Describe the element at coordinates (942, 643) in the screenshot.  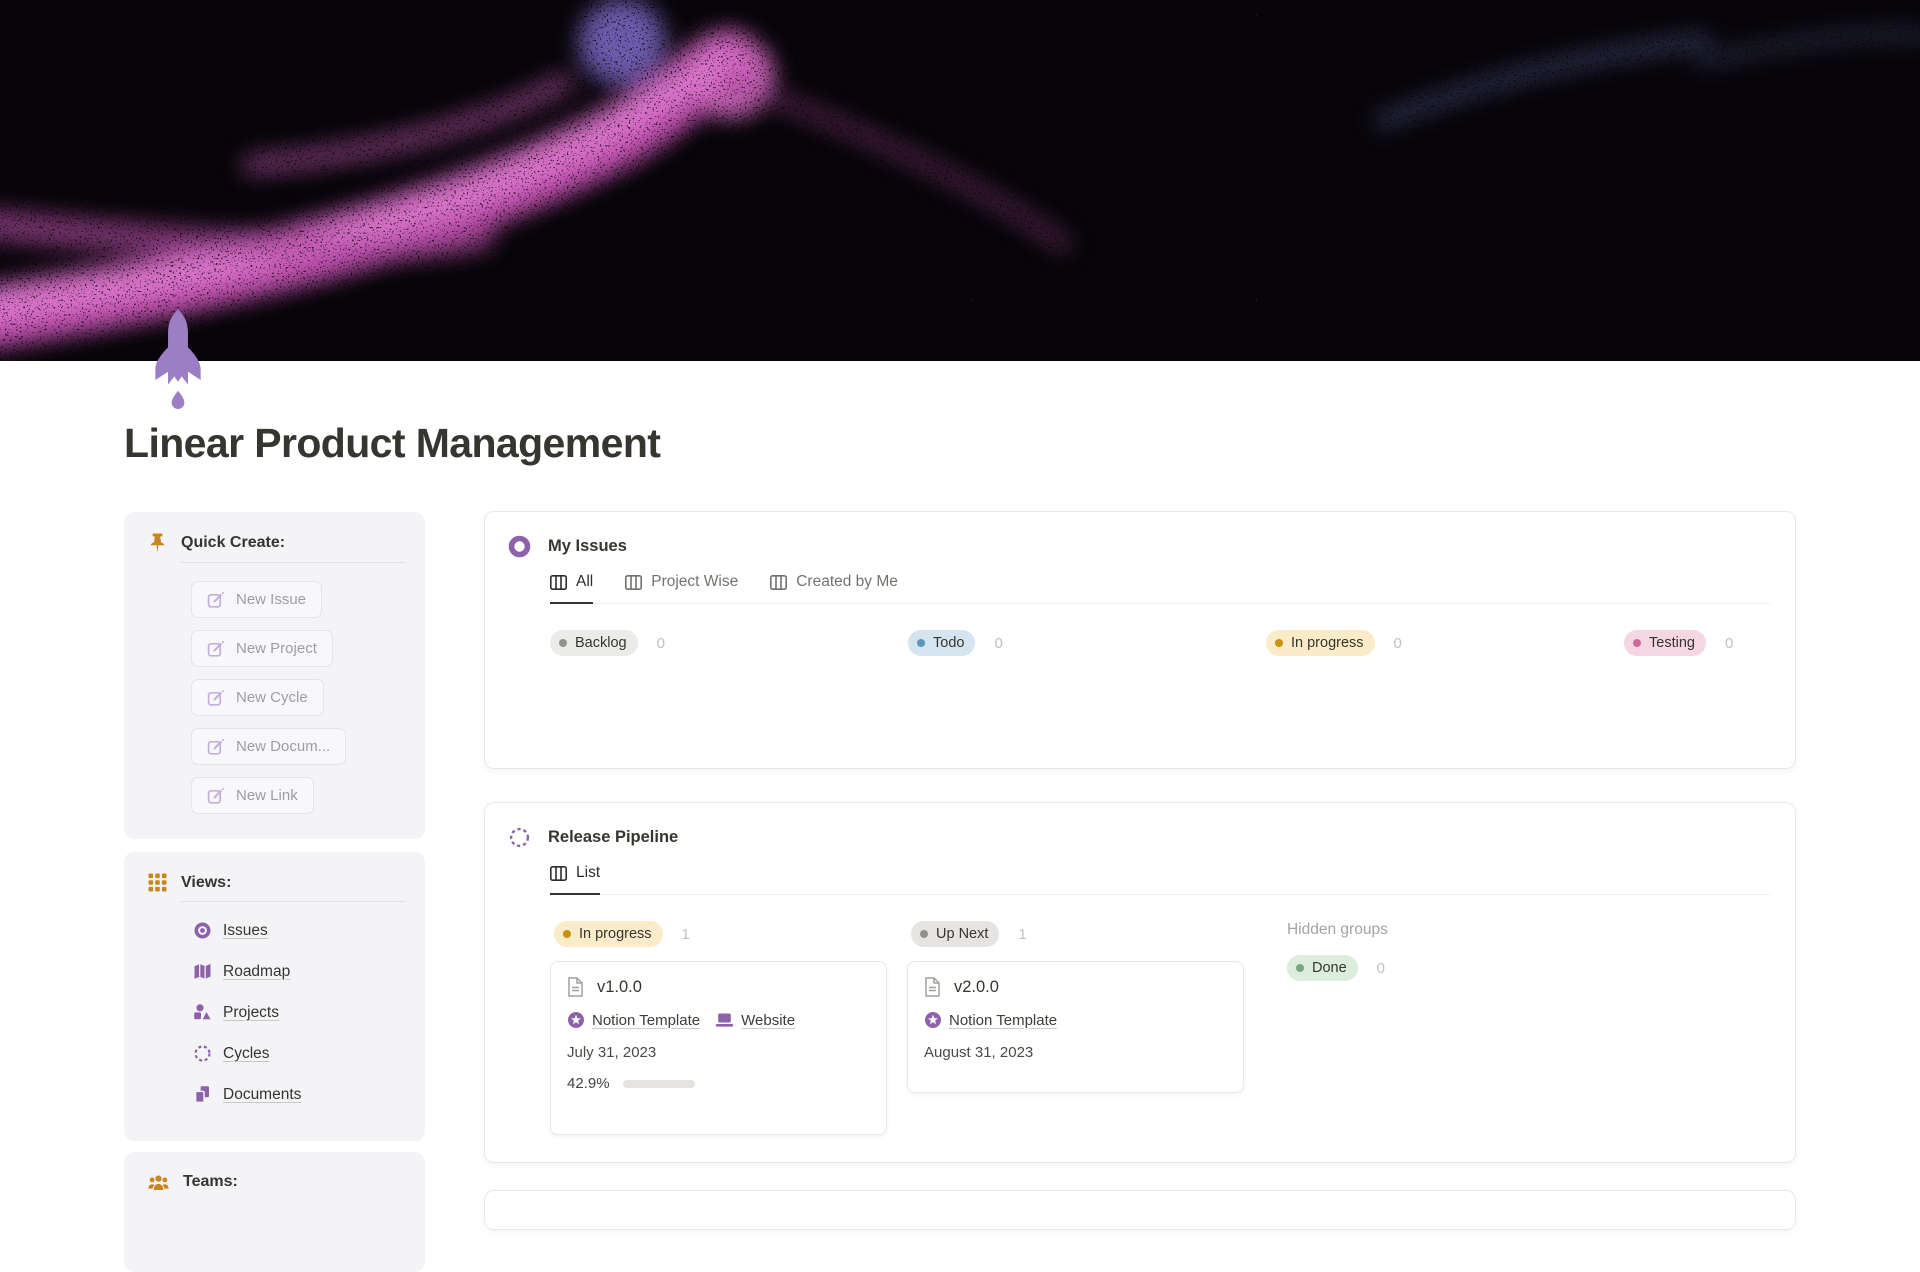
I see `status-badge: Todo` at that location.